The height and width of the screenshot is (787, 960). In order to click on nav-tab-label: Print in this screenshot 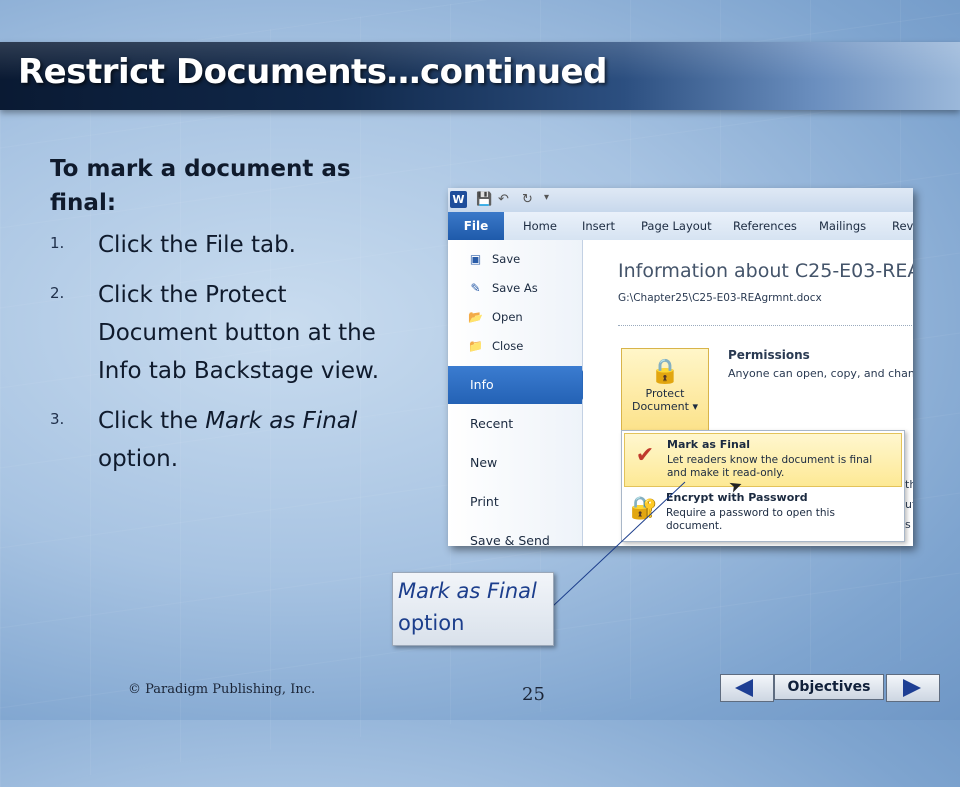, I will do `click(484, 501)`.